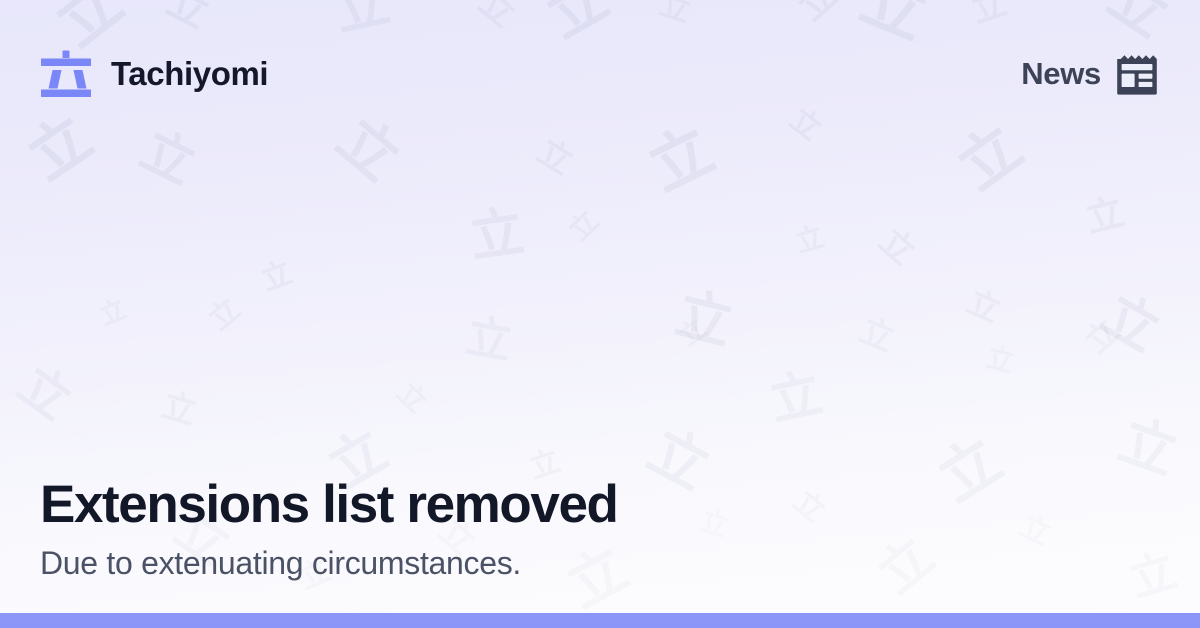 The image size is (1200, 628). I want to click on tachiyomi-tatsu-logo-icon, so click(66, 73).